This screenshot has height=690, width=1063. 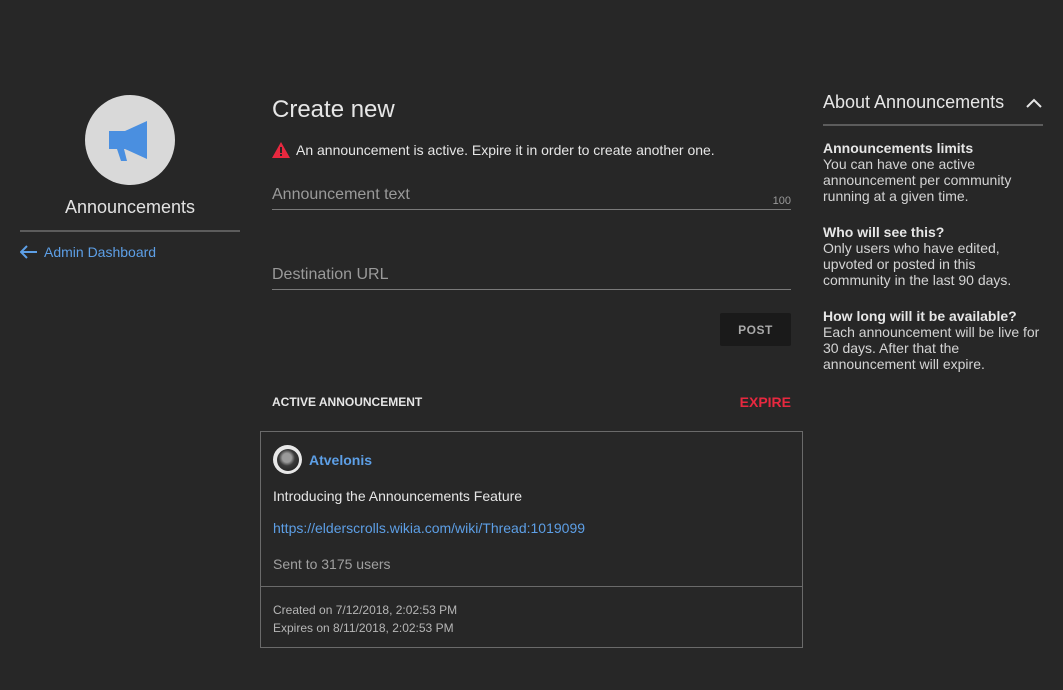 What do you see at coordinates (100, 252) in the screenshot?
I see `admin-dashboard-label: Admin Dashboard` at bounding box center [100, 252].